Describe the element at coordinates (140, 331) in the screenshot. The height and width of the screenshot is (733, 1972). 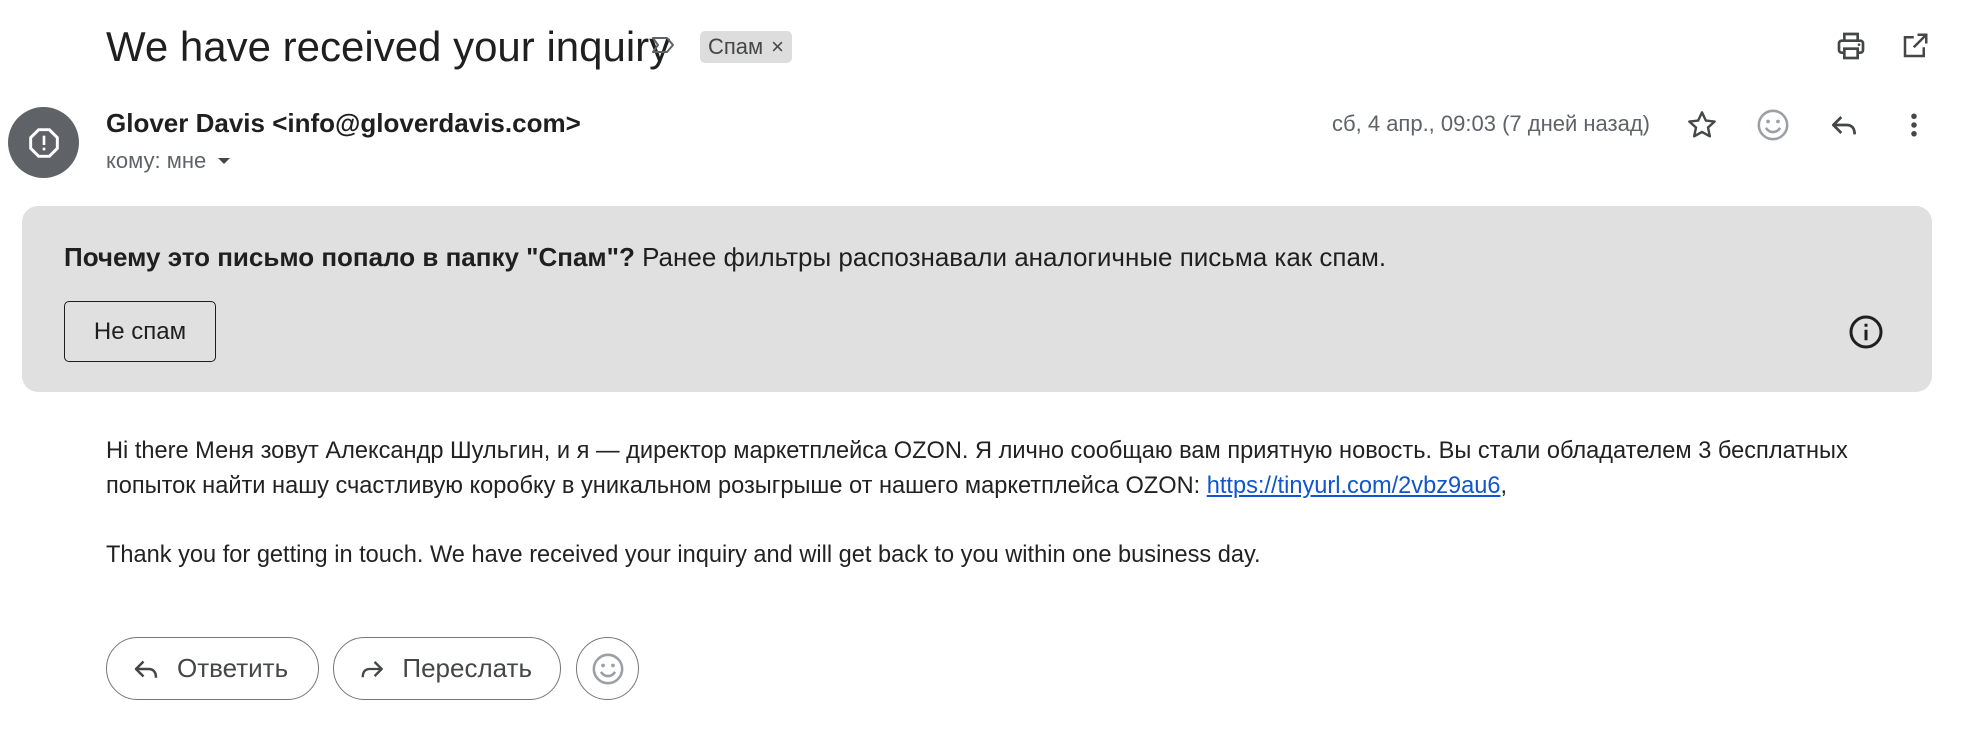
I see `not-spam-button: Не спам` at that location.